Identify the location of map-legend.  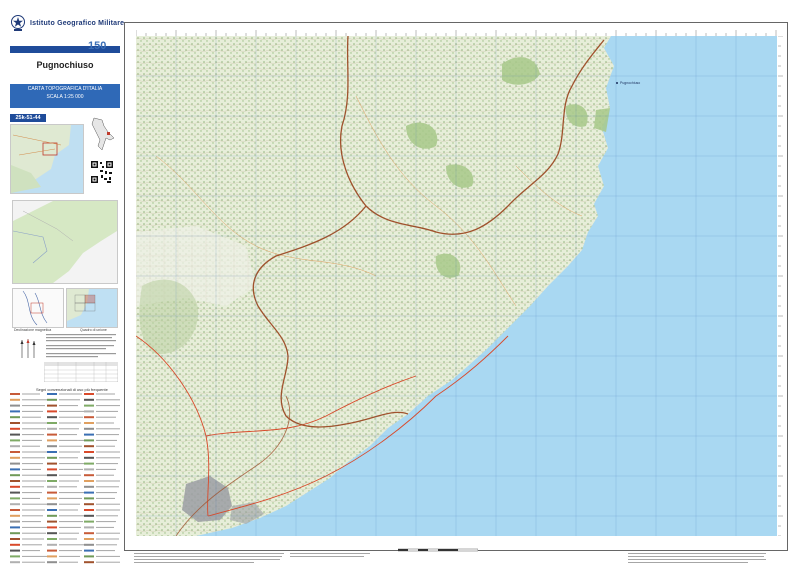
(65, 478).